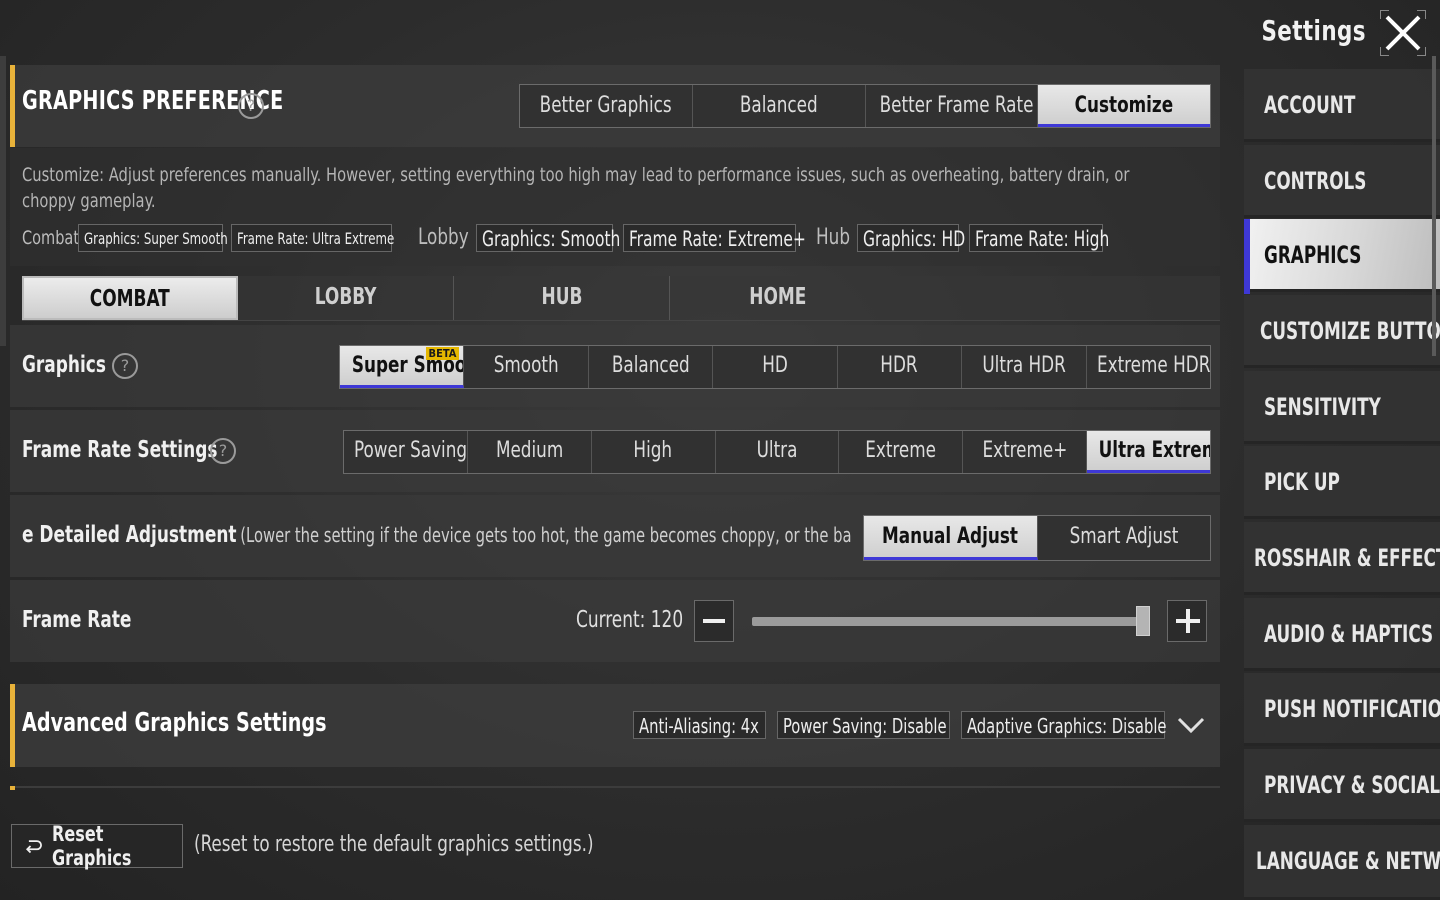  What do you see at coordinates (346, 298) in the screenshot?
I see `tab-lobby: LOBBY` at bounding box center [346, 298].